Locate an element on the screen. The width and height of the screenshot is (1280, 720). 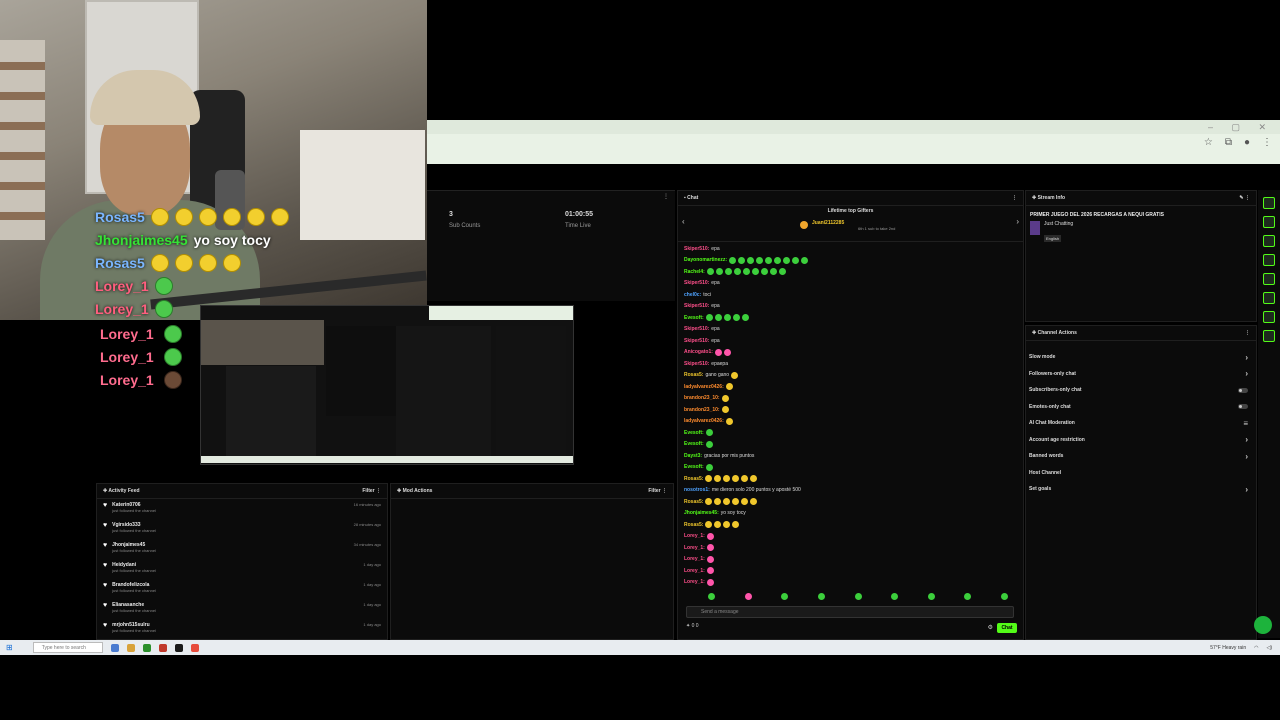
profile-icon: ● is located at coordinates (1247, 142).